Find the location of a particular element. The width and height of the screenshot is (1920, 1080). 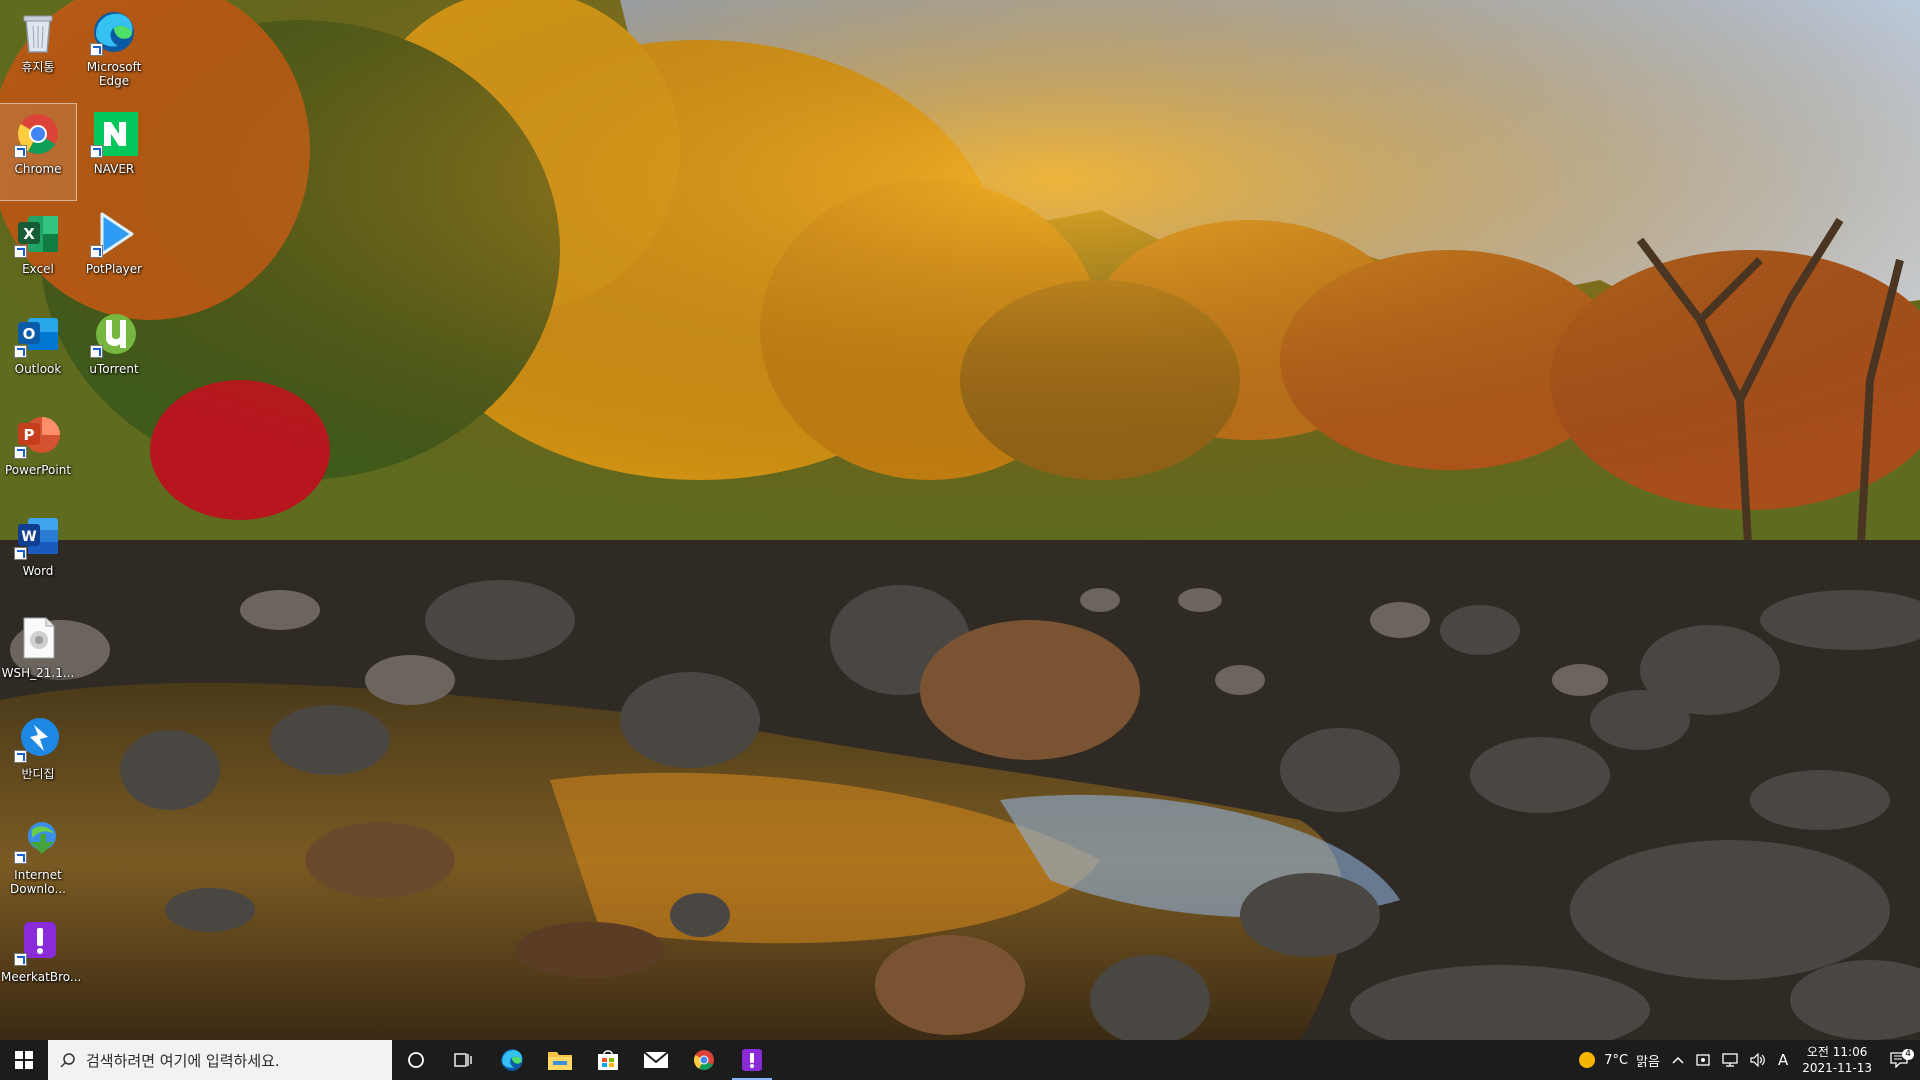

start-button is located at coordinates (24, 1060).